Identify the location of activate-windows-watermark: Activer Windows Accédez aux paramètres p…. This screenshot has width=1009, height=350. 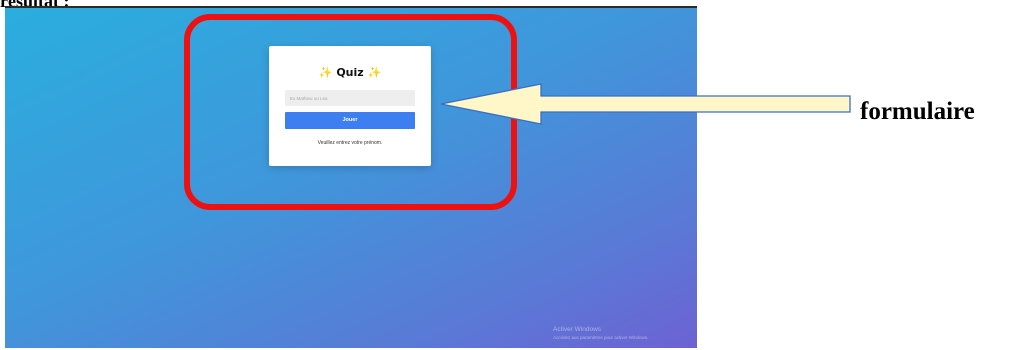
(600, 334).